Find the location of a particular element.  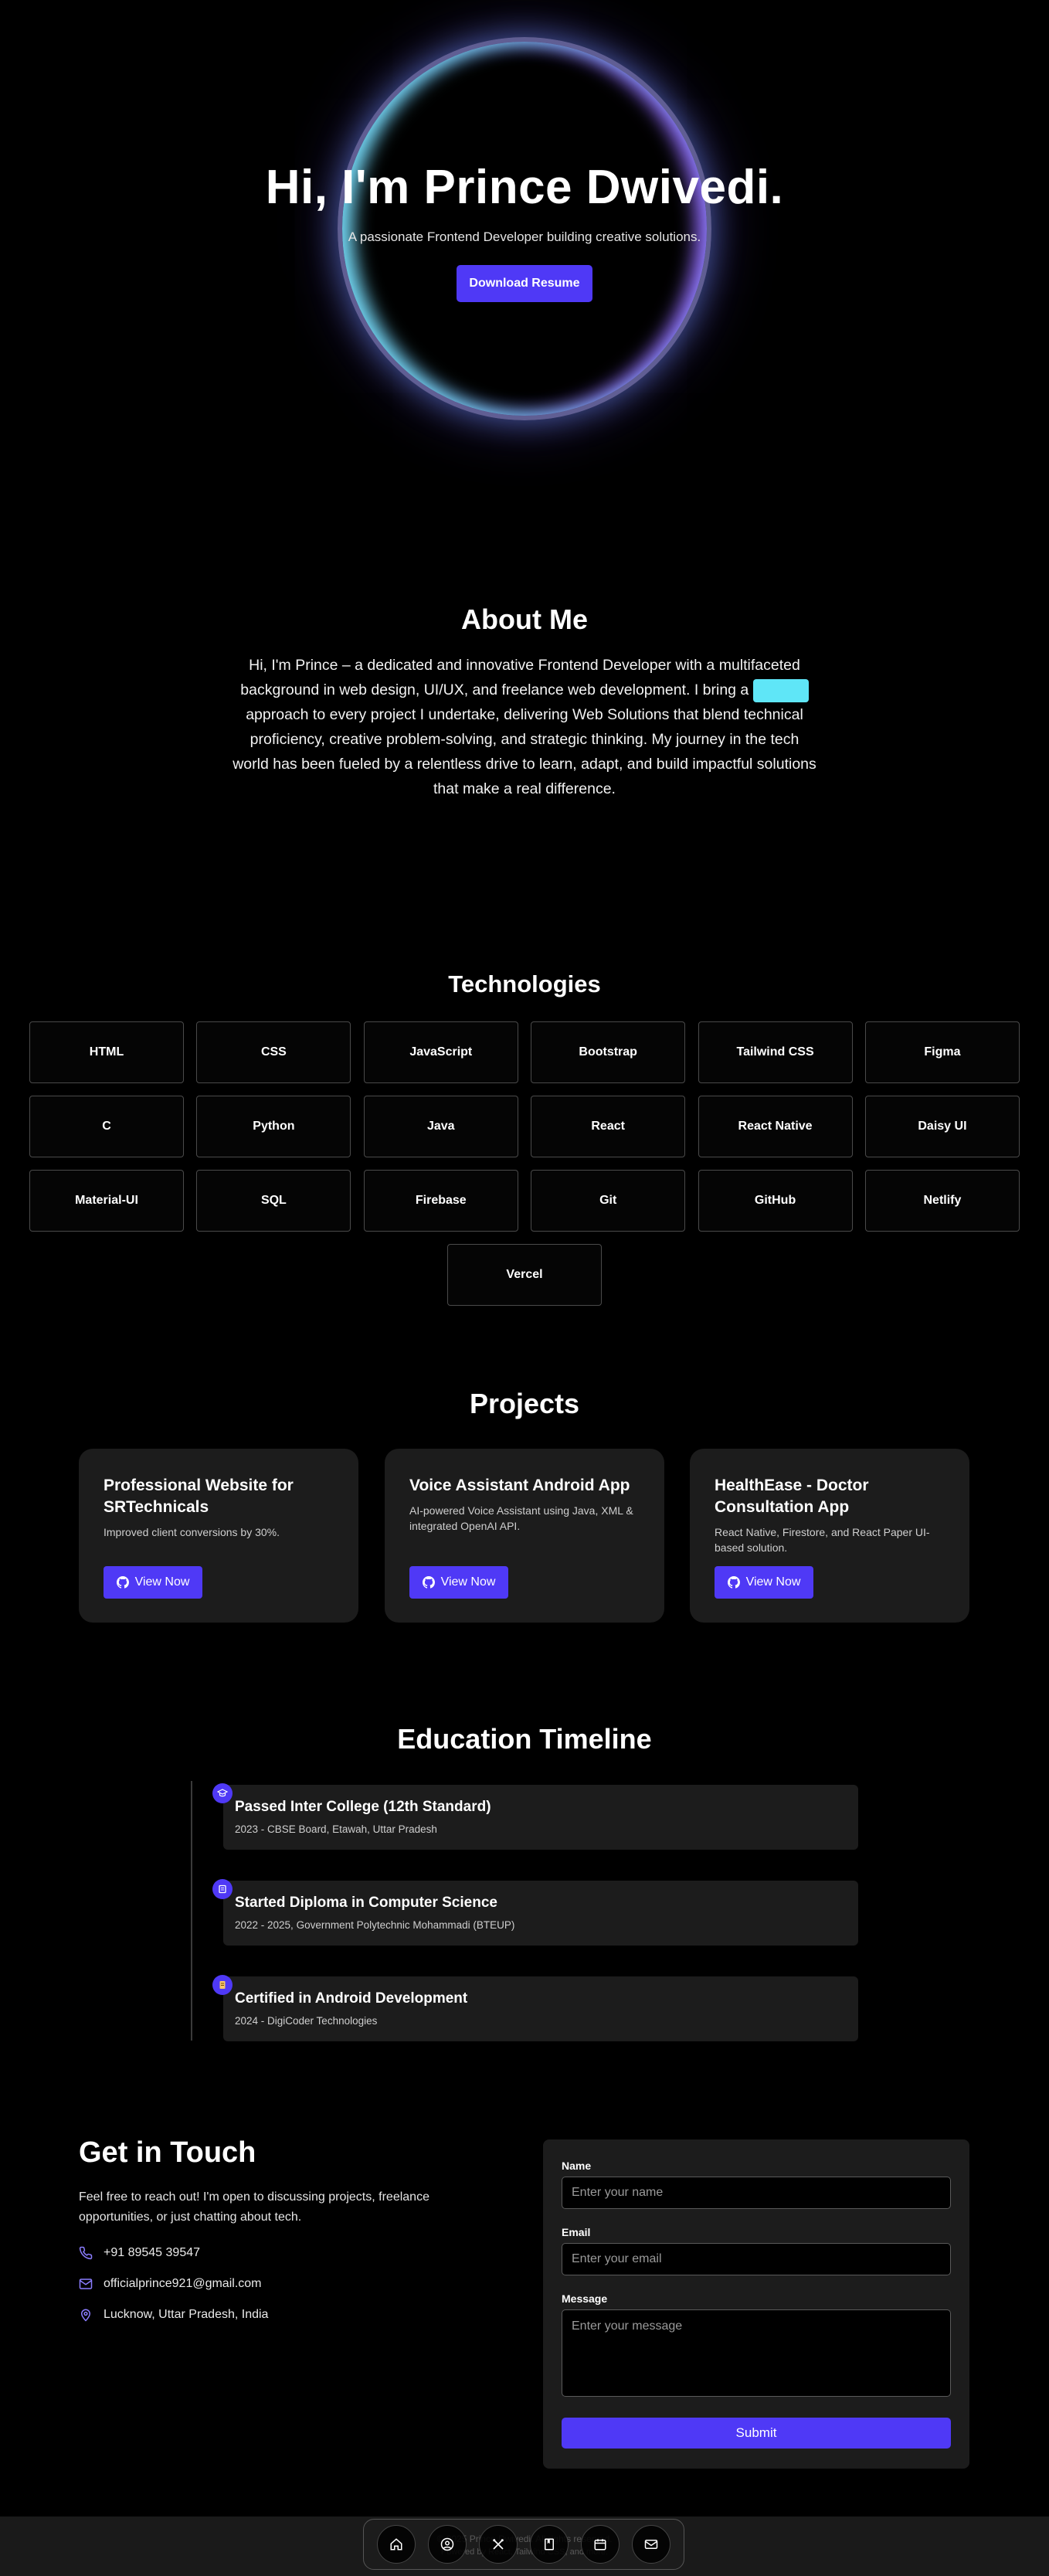

tech-card: Tailwind CSS is located at coordinates (776, 1052).